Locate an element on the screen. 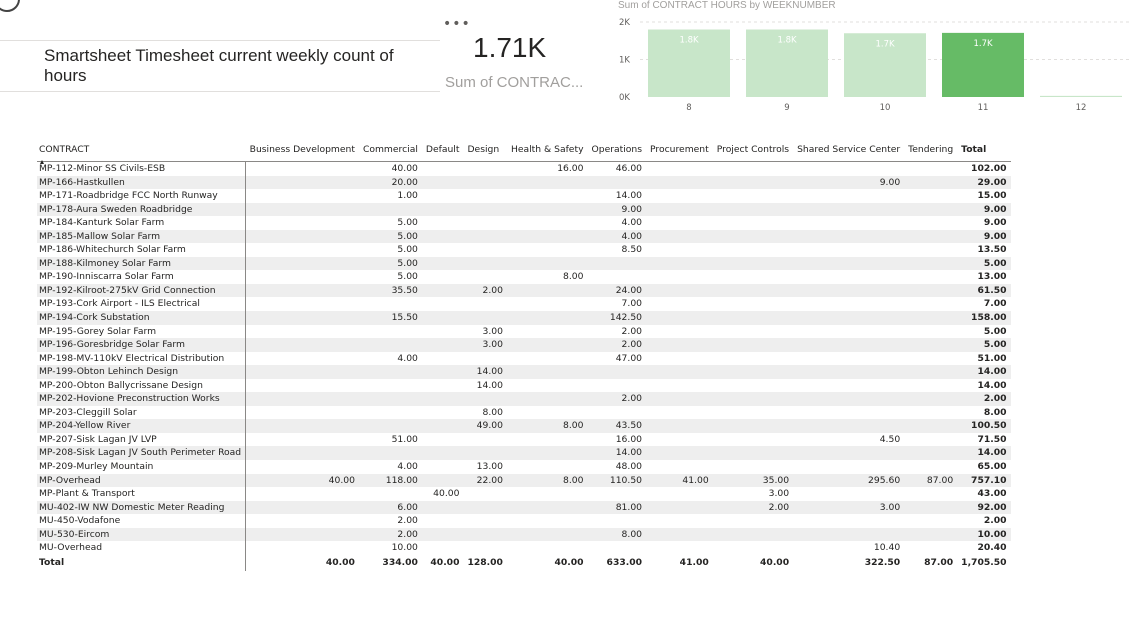 The width and height of the screenshot is (1143, 619). bar-data-label: 1.7K is located at coordinates (885, 44).